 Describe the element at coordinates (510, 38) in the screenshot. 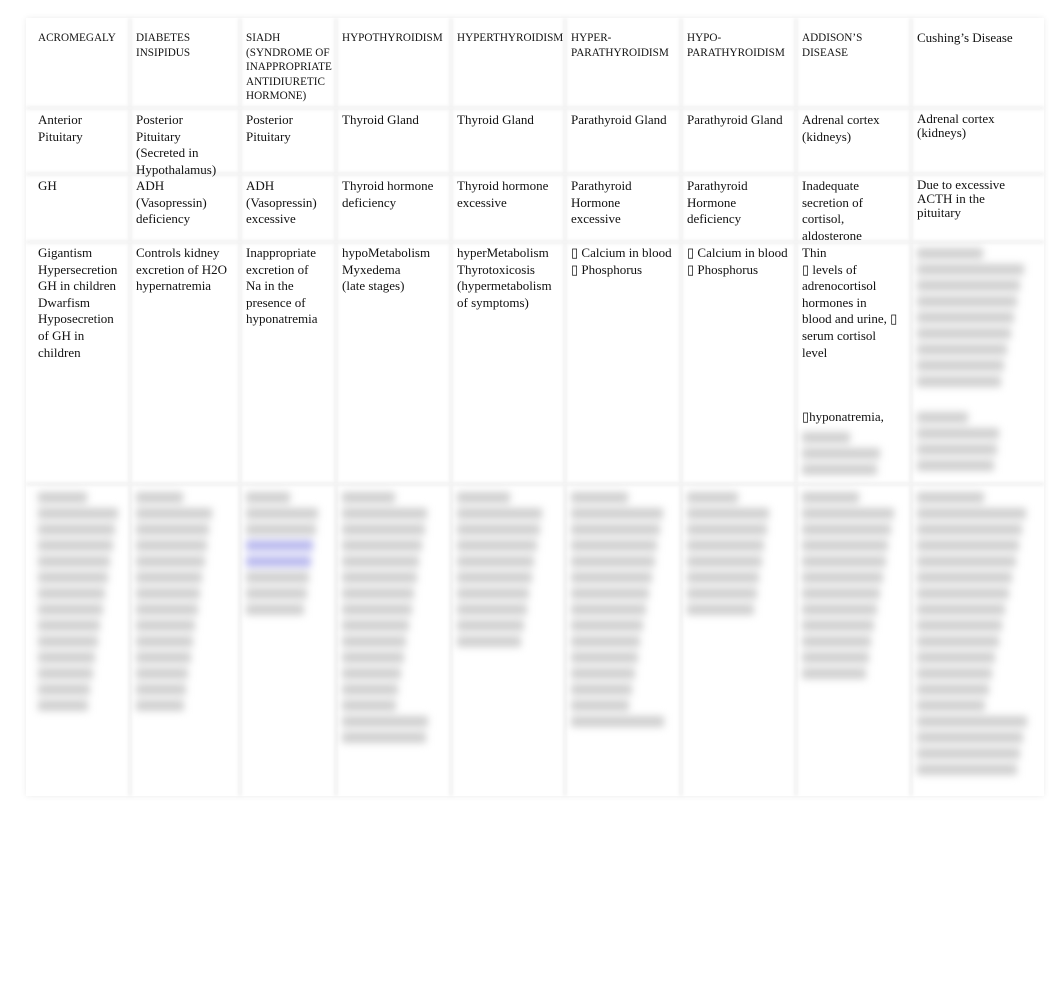

I see `column-header: HYPERTHYROIDISM` at that location.